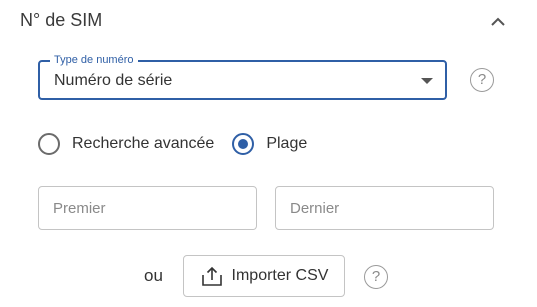  Describe the element at coordinates (143, 143) in the screenshot. I see `radio-label: Recherche avancée` at that location.